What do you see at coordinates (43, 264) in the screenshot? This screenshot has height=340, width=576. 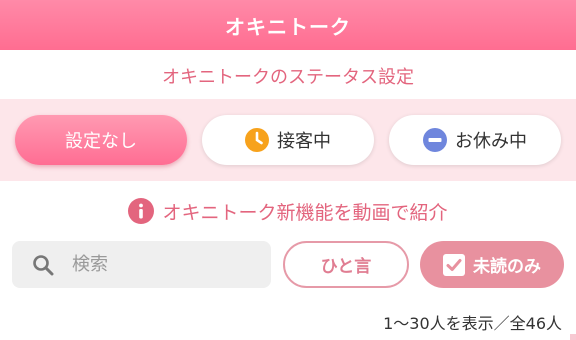 I see `search-icon` at bounding box center [43, 264].